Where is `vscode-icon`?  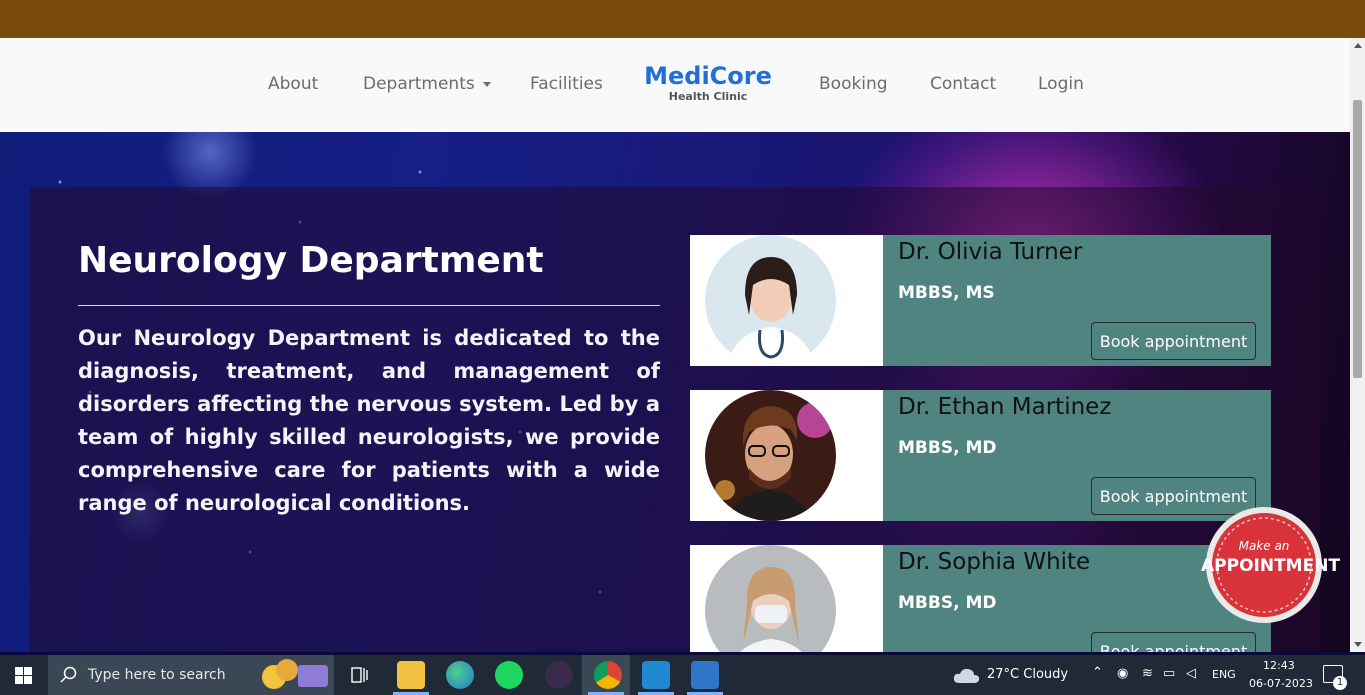
vscode-icon is located at coordinates (656, 675).